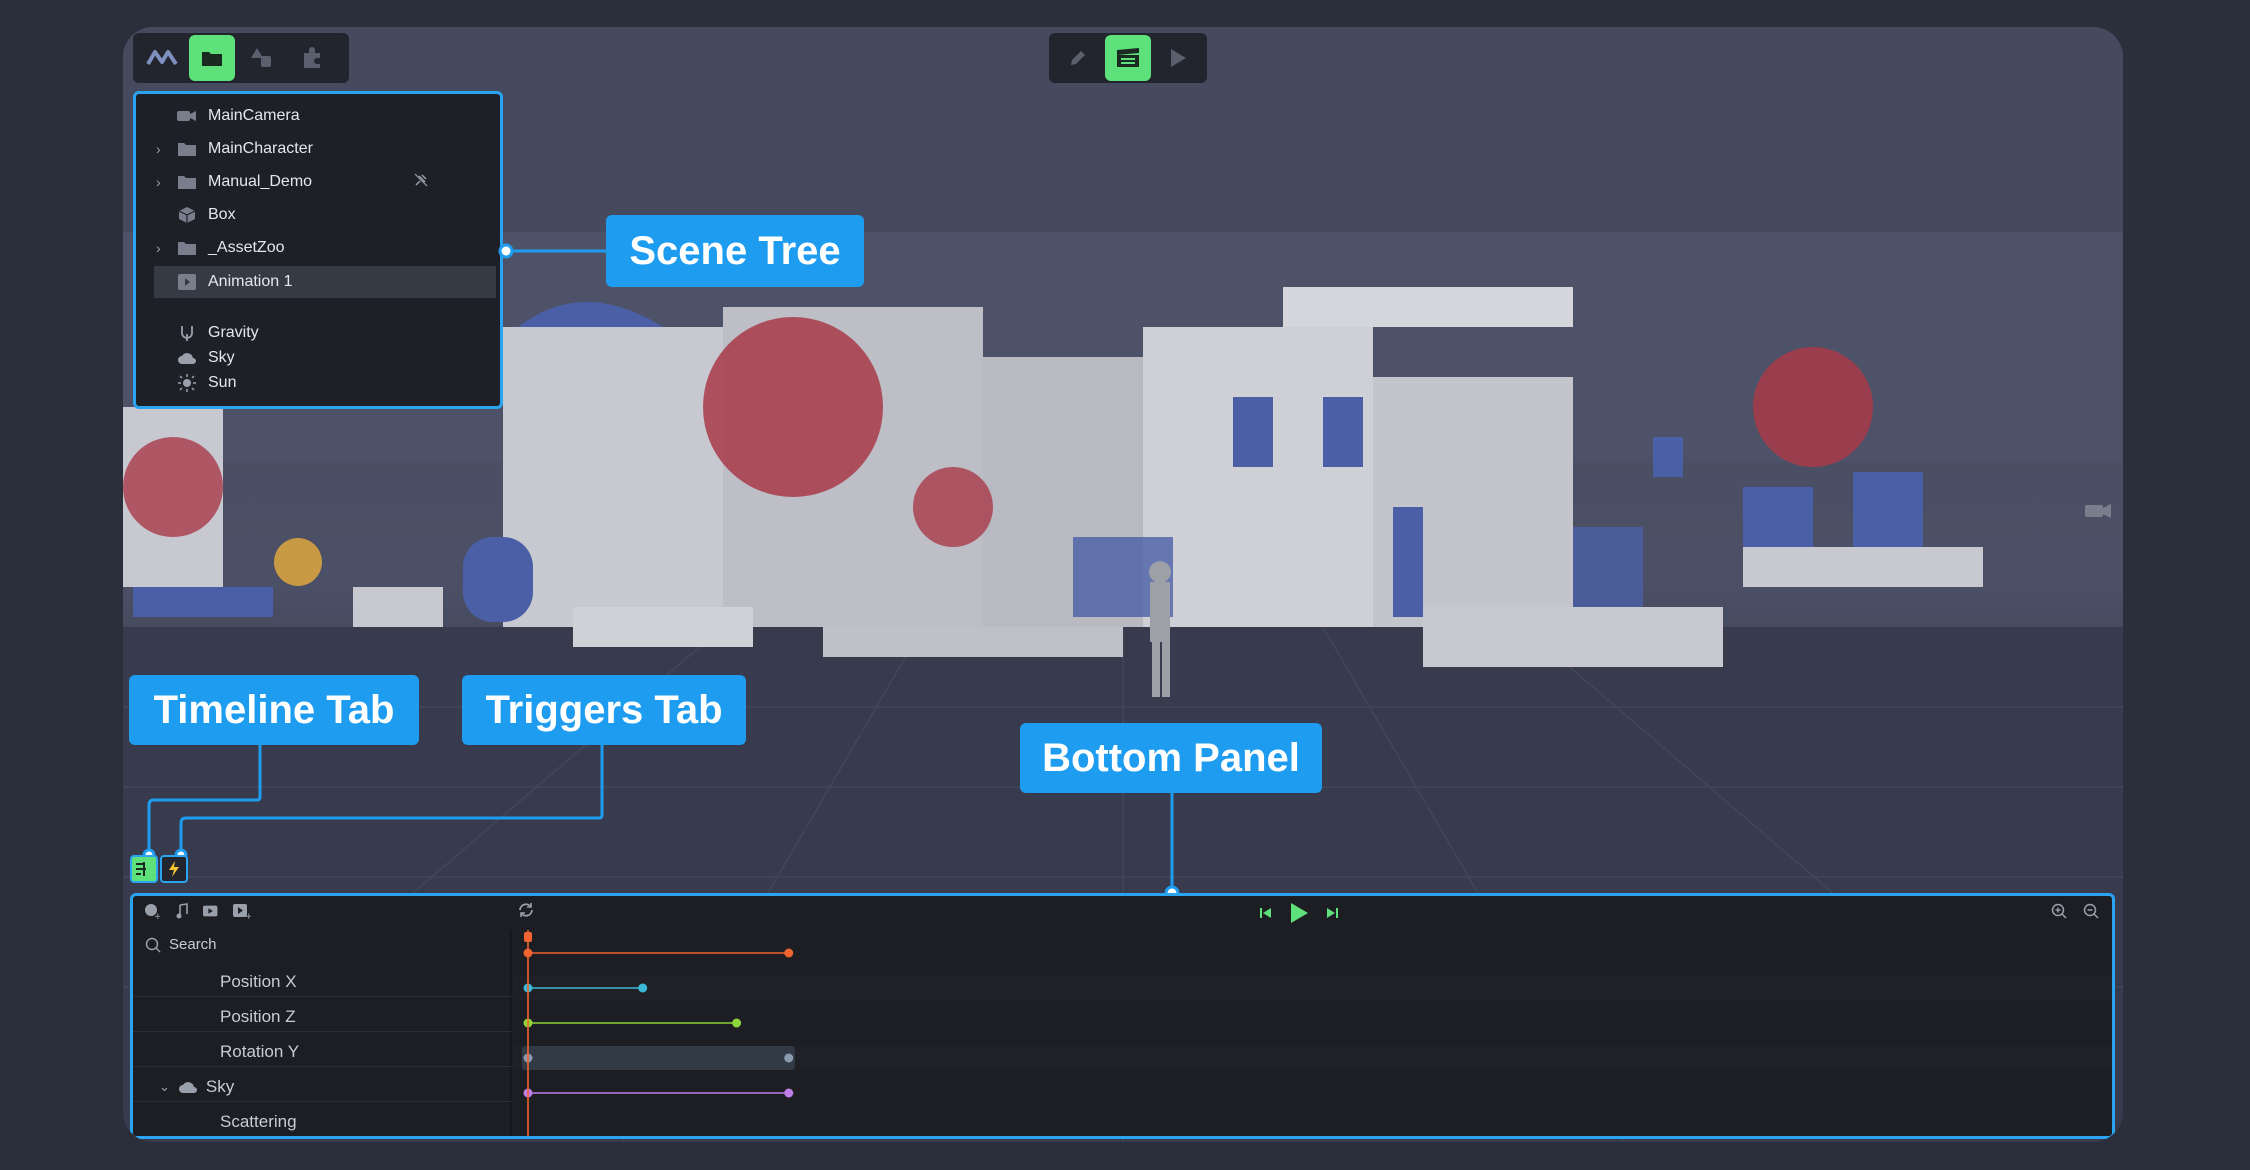  I want to click on zoom-controls, so click(2075, 911).